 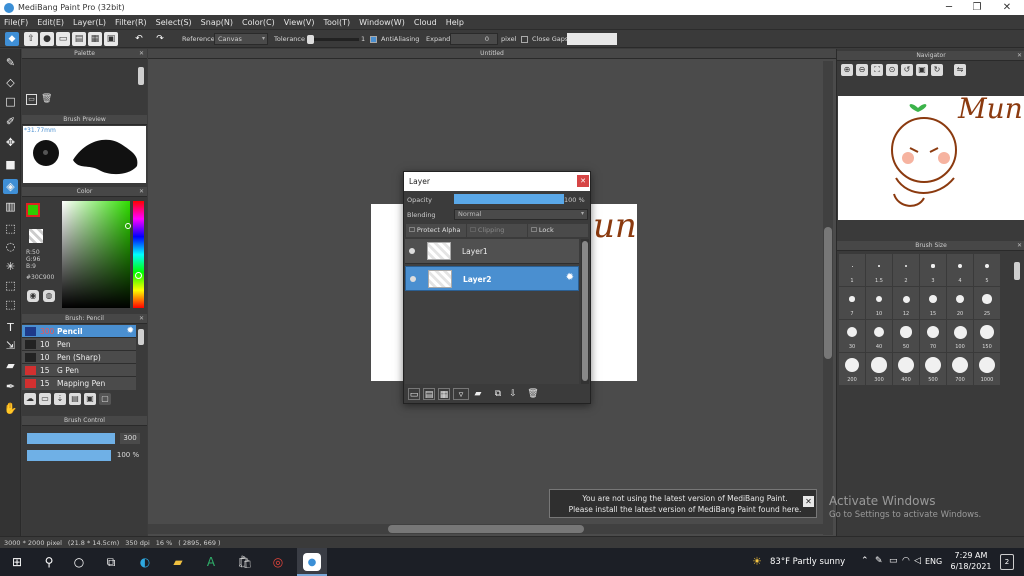 I want to click on brush-size-cell: 400, so click(x=906, y=369).